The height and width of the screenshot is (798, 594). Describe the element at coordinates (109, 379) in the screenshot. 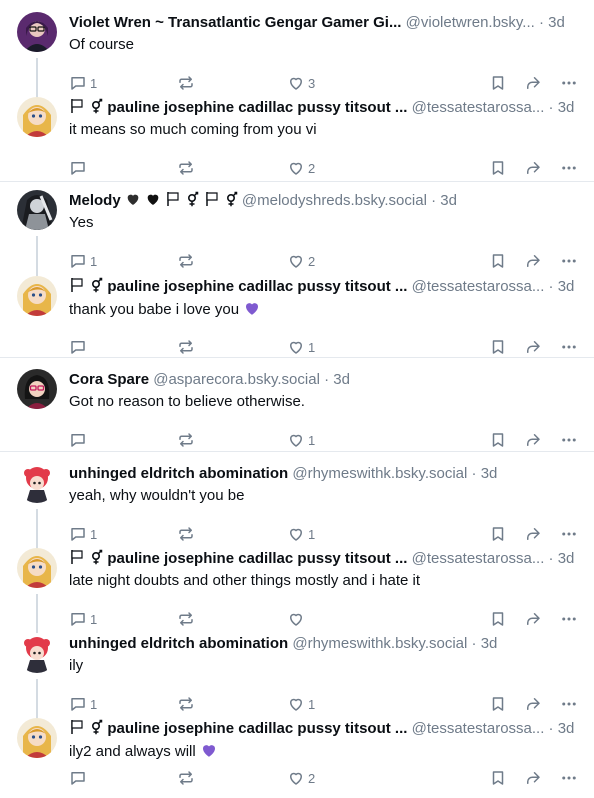

I see `author-name: Cora Spare` at that location.